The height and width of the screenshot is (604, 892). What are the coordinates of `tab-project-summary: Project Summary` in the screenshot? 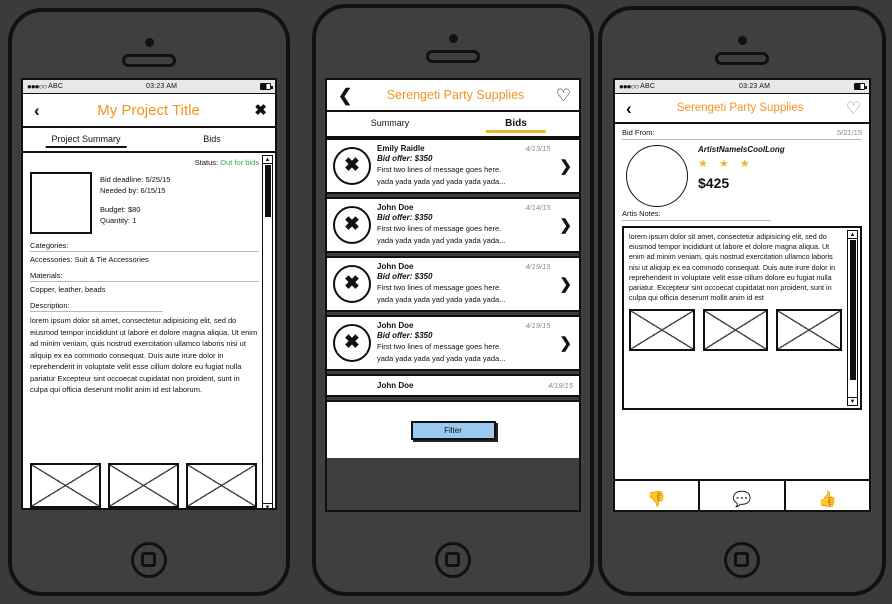 It's located at (86, 139).